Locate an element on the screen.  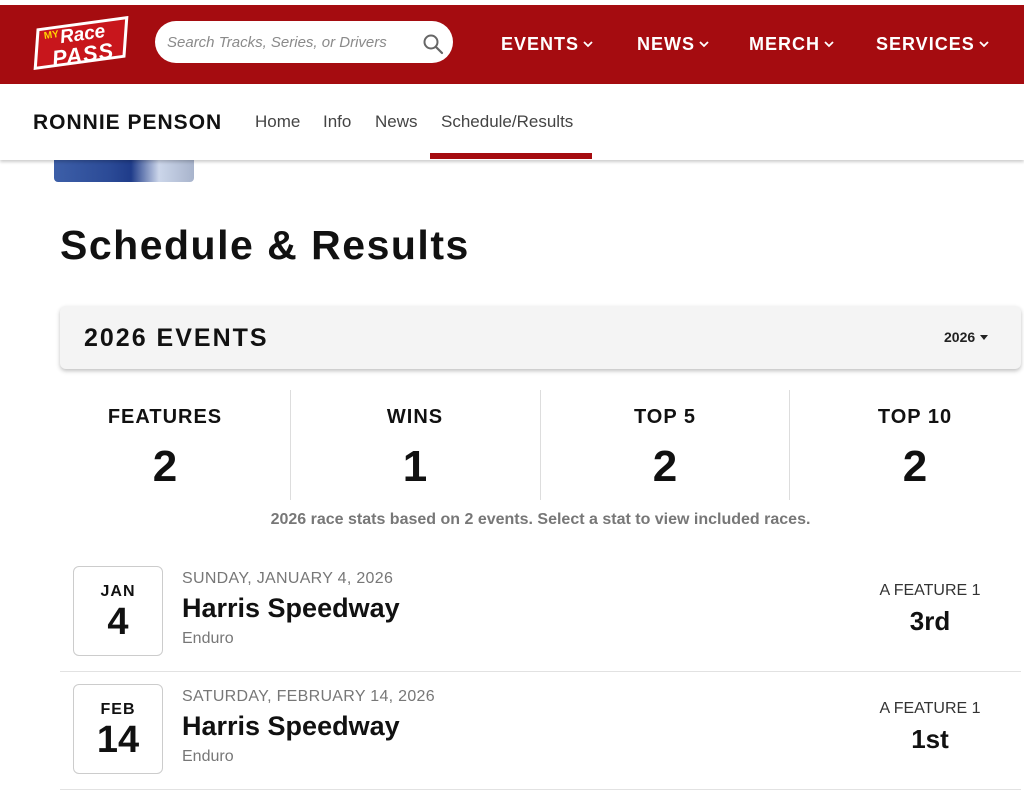
nav-merch: MERCH is located at coordinates (792, 44).